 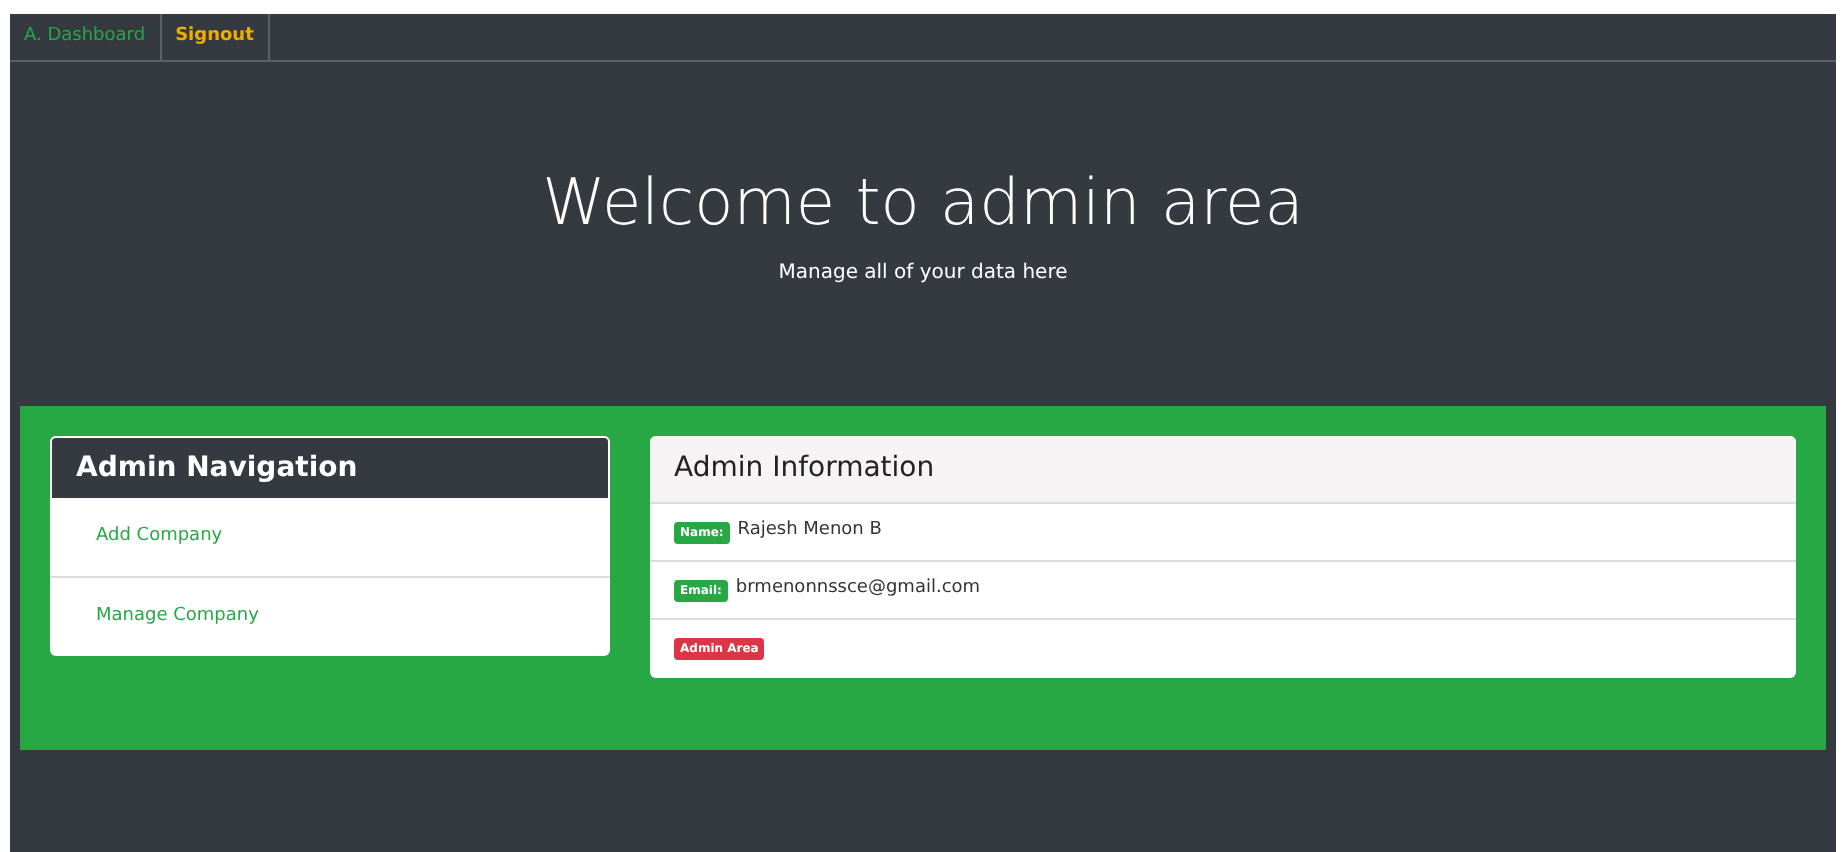 I want to click on nav-item: Manage Company, so click(x=177, y=617).